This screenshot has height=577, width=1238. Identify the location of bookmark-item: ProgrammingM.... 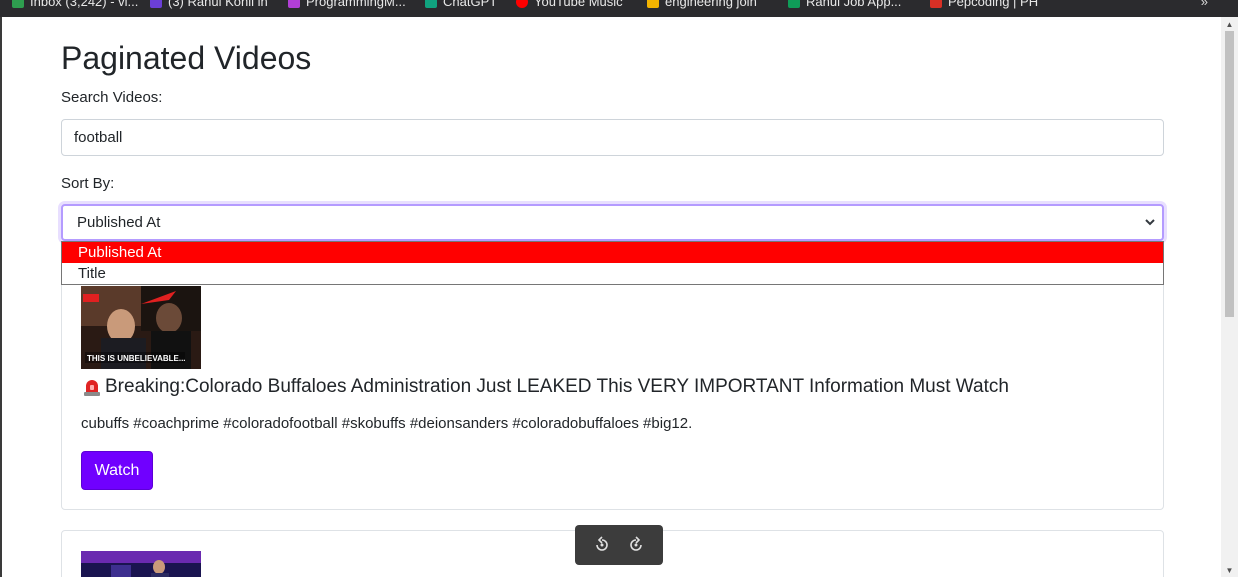
(347, 5).